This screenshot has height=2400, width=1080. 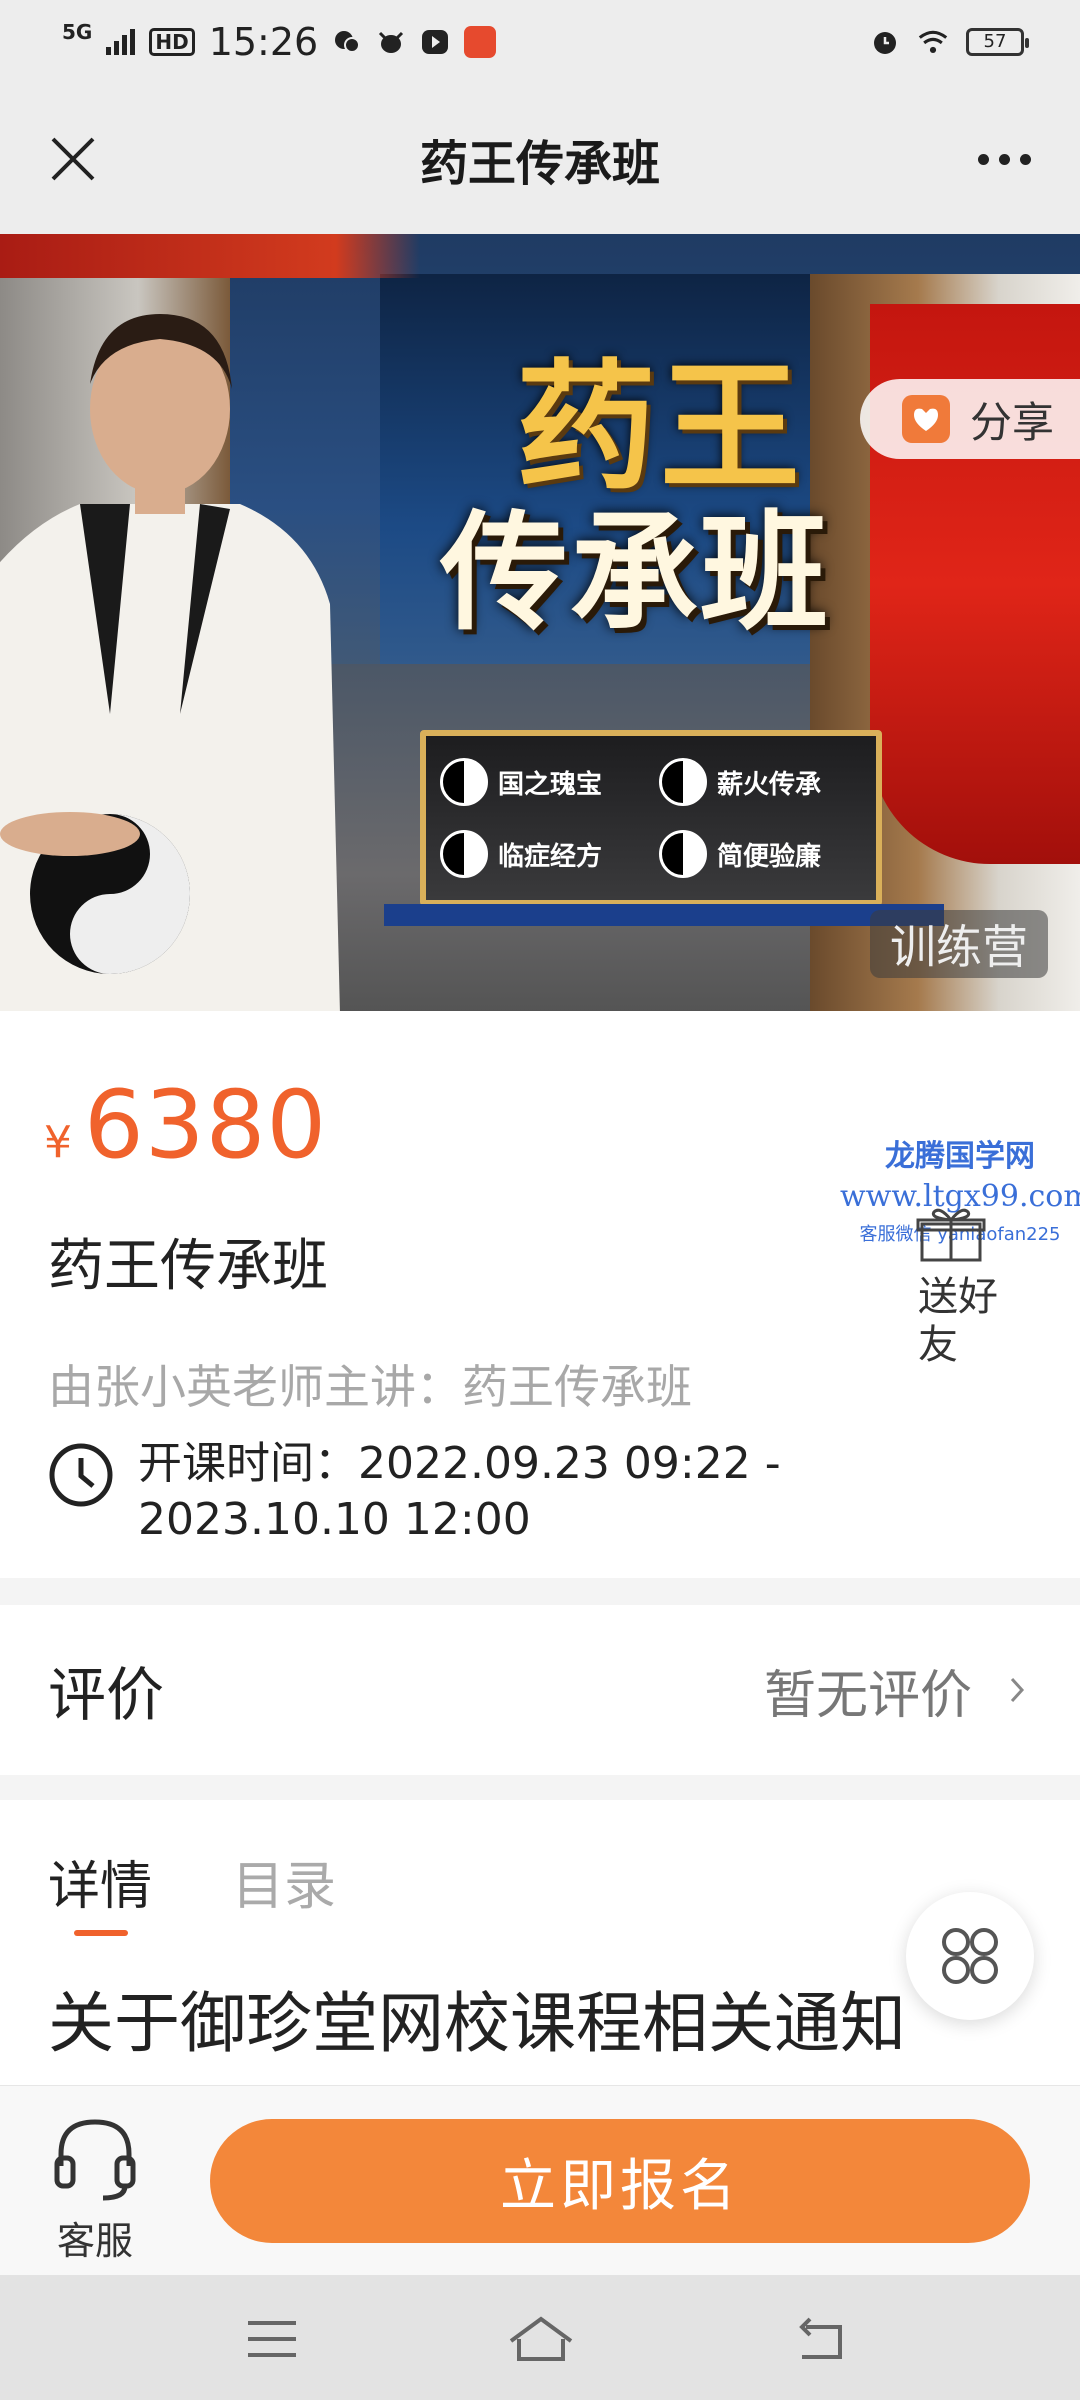 What do you see at coordinates (188, 1266) in the screenshot?
I see `course-title: 药王传承班` at bounding box center [188, 1266].